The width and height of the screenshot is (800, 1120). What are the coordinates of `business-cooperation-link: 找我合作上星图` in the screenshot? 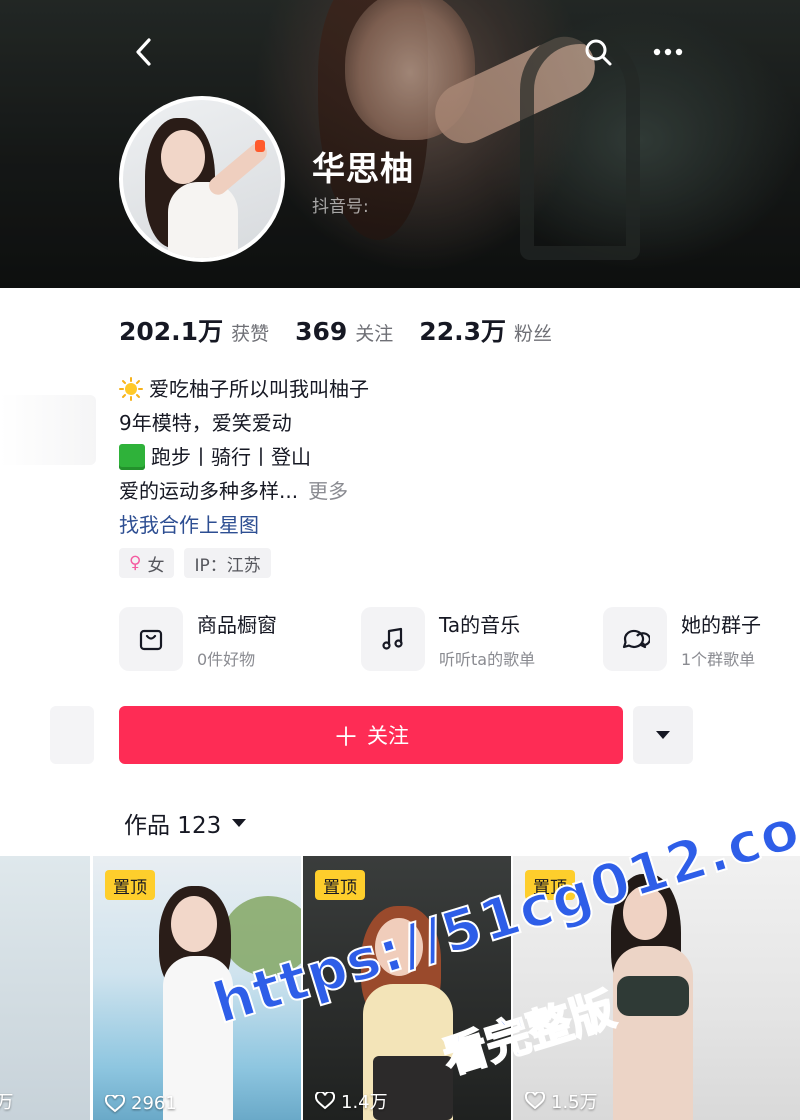 It's located at (244, 525).